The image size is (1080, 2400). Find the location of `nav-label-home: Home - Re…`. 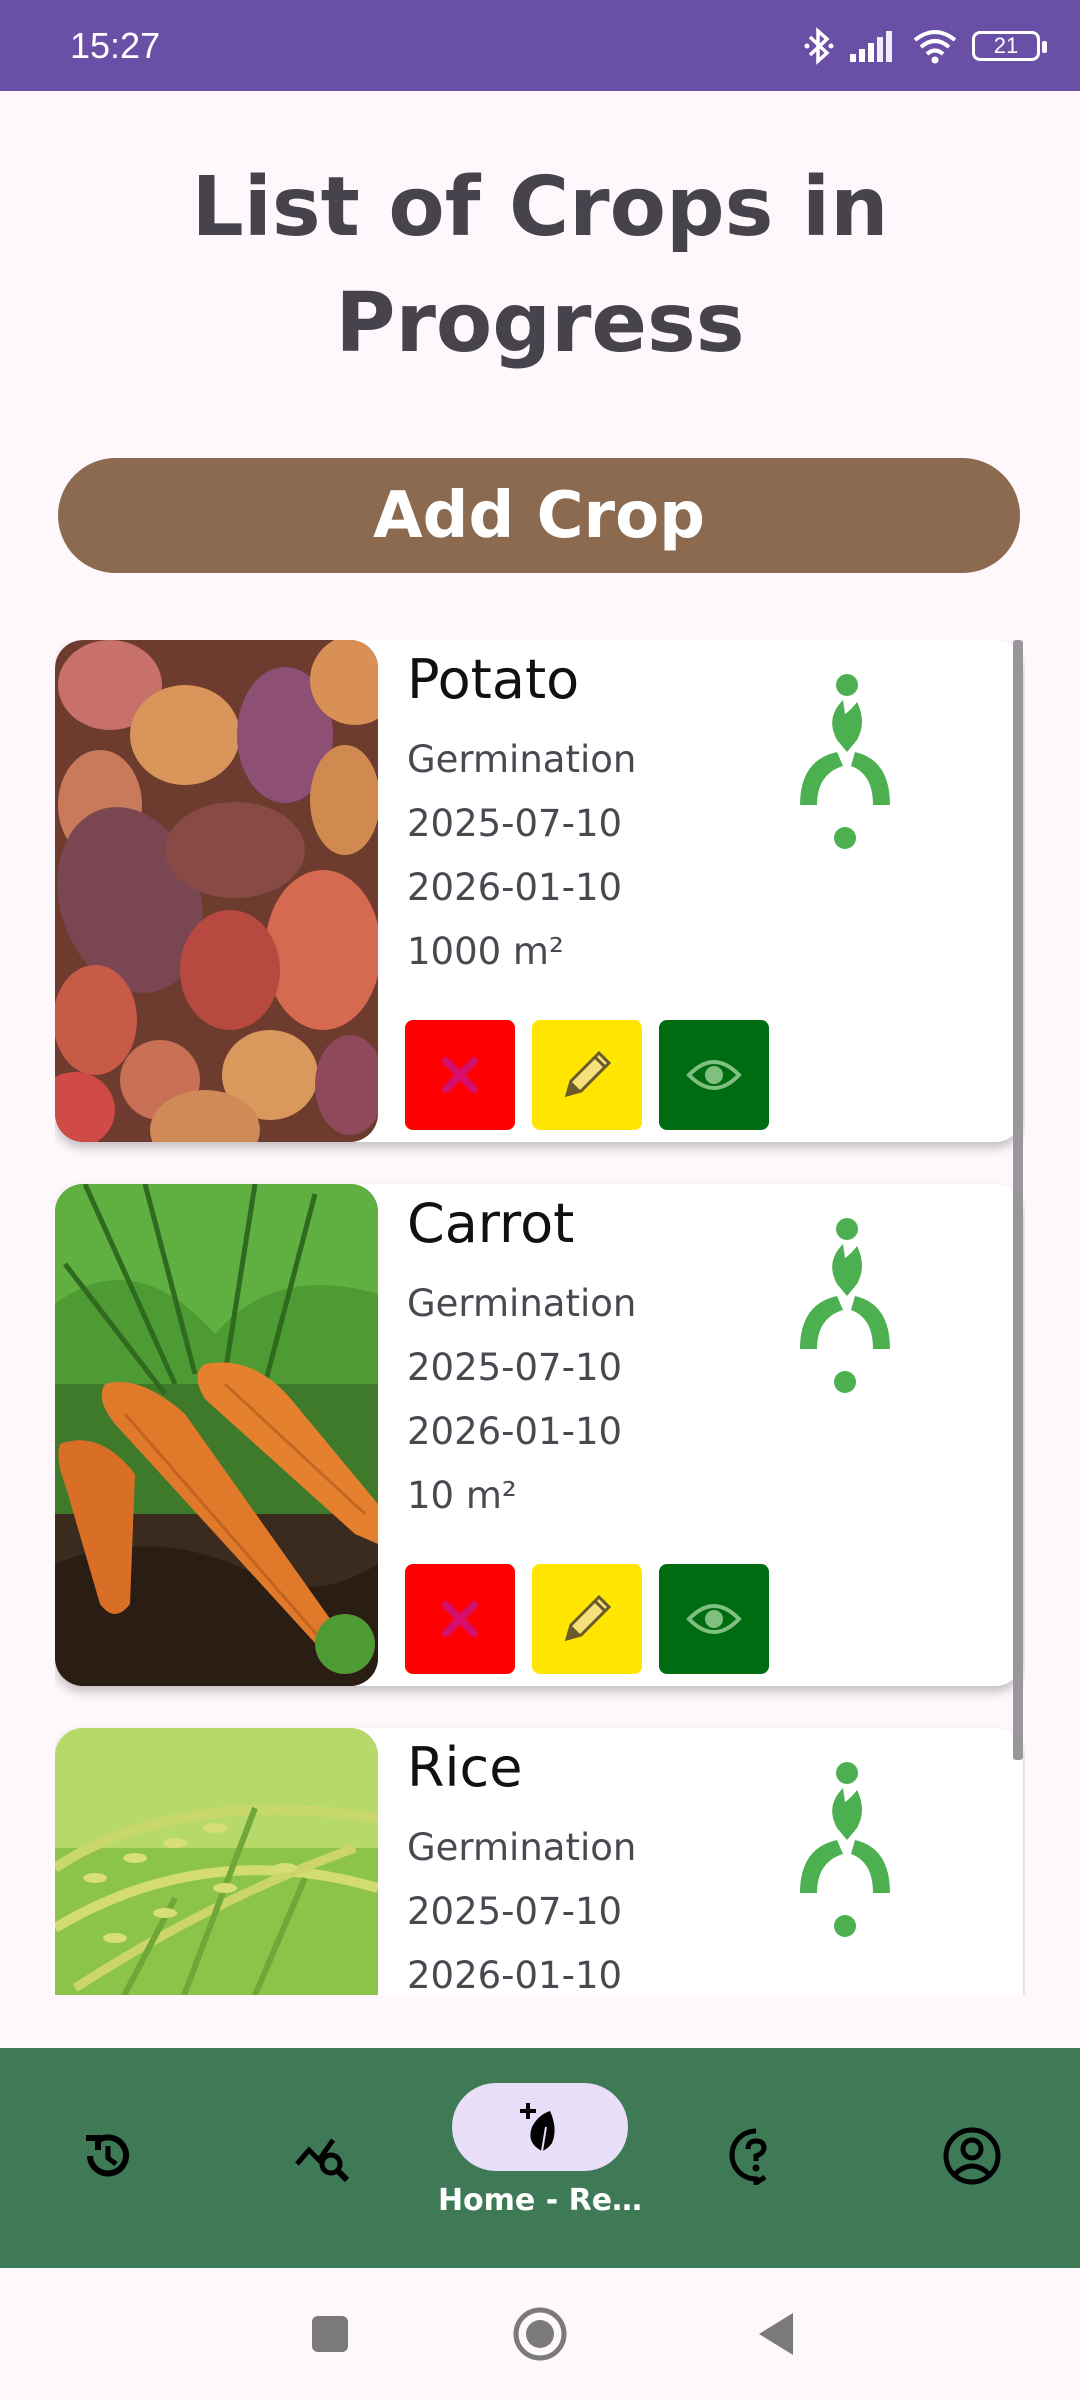

nav-label-home: Home - Re… is located at coordinates (540, 2200).